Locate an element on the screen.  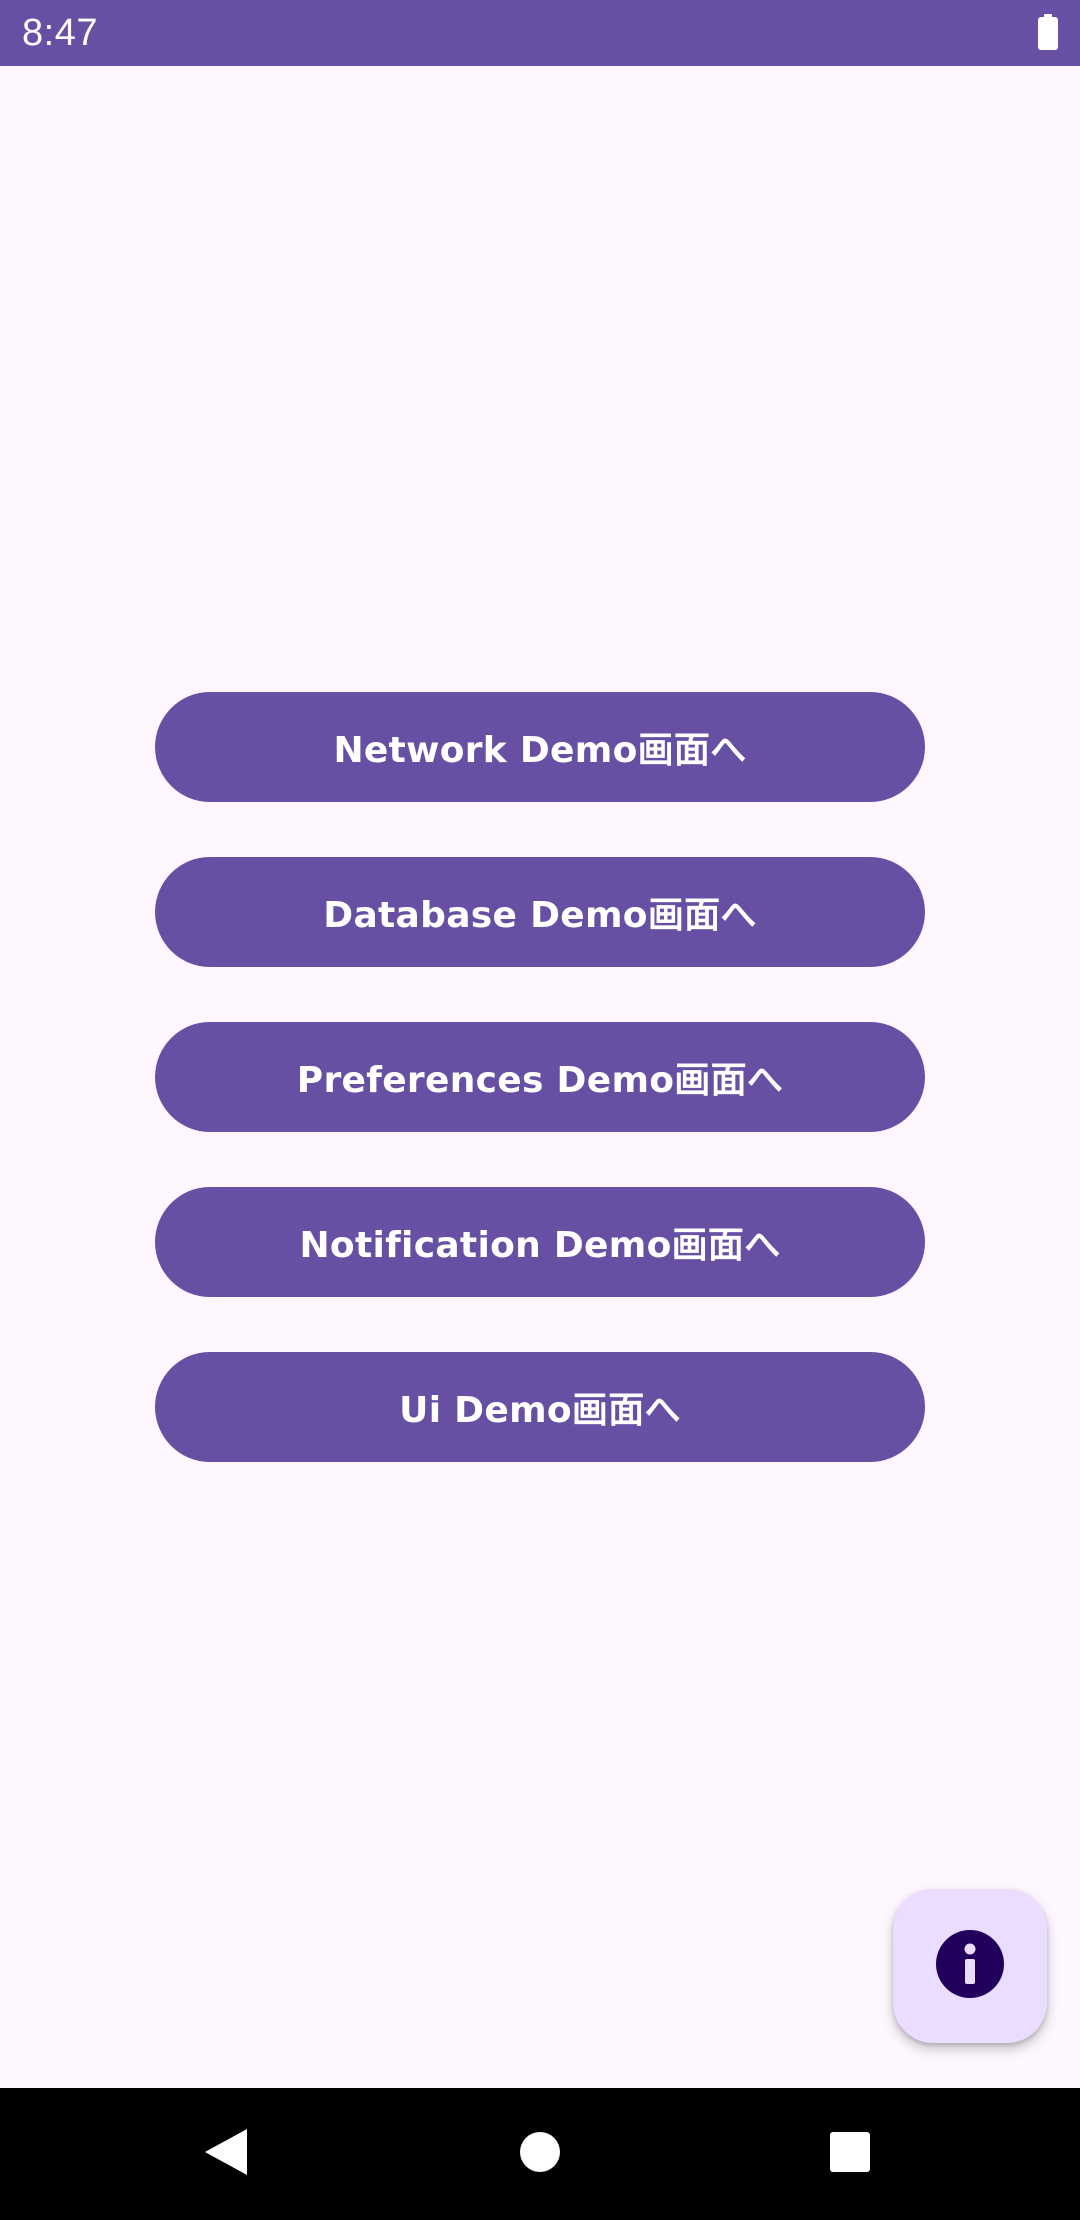
nav-home-button is located at coordinates (540, 2154).